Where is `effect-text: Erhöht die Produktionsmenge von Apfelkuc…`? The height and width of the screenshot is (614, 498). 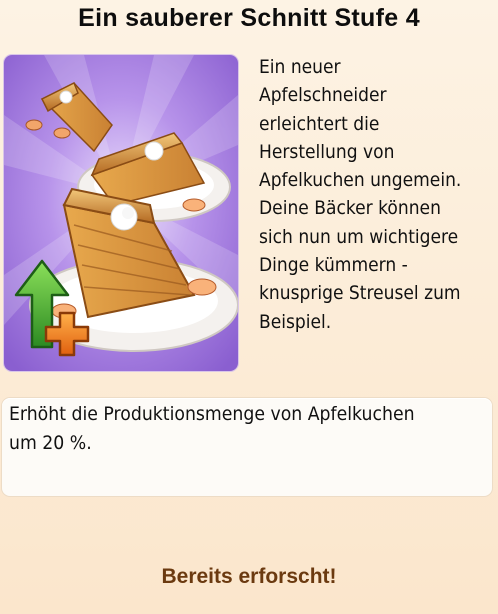
effect-text: Erhöht die Produktionsmenge von Apfelkuc… is located at coordinates (212, 428).